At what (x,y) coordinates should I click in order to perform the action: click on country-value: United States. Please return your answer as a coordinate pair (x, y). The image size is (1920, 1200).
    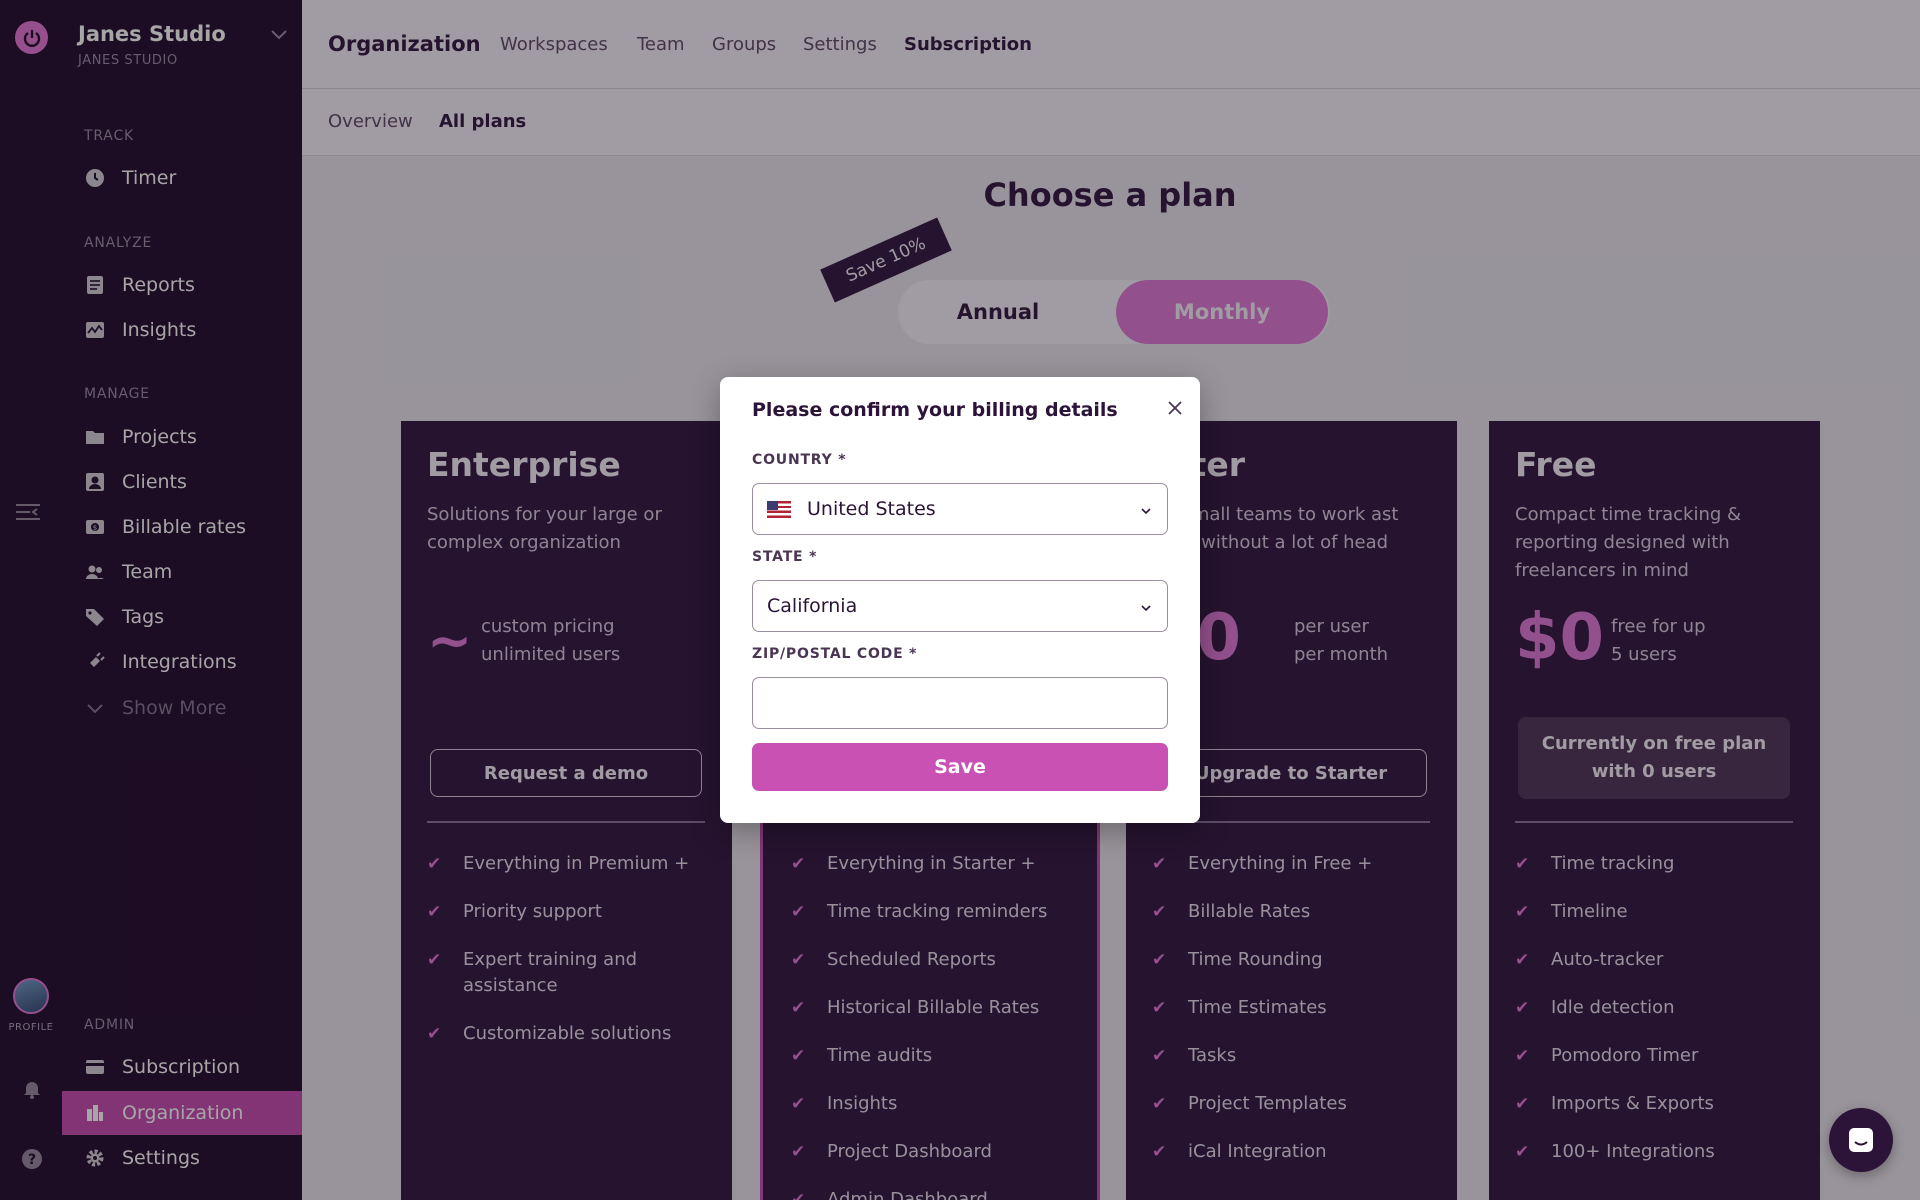
    Looking at the image, I should click on (871, 509).